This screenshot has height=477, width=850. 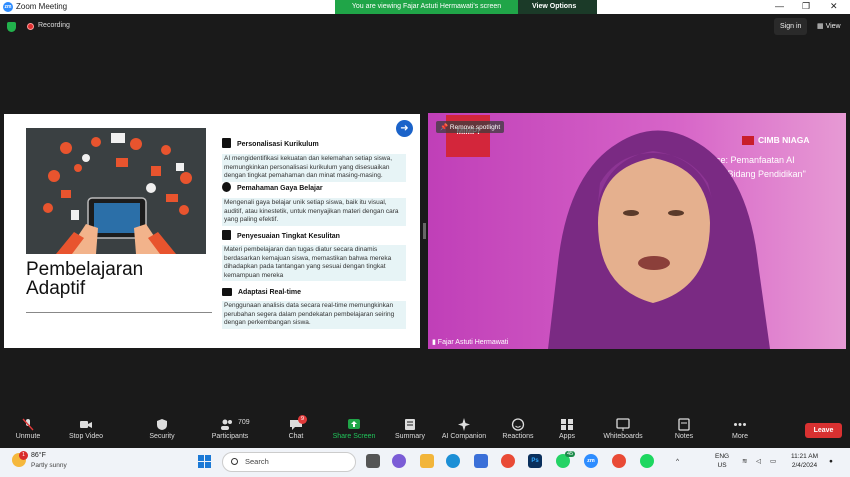 What do you see at coordinates (470, 127) in the screenshot?
I see `remove-spotlight-button: 📌 Remove spotlight` at bounding box center [470, 127].